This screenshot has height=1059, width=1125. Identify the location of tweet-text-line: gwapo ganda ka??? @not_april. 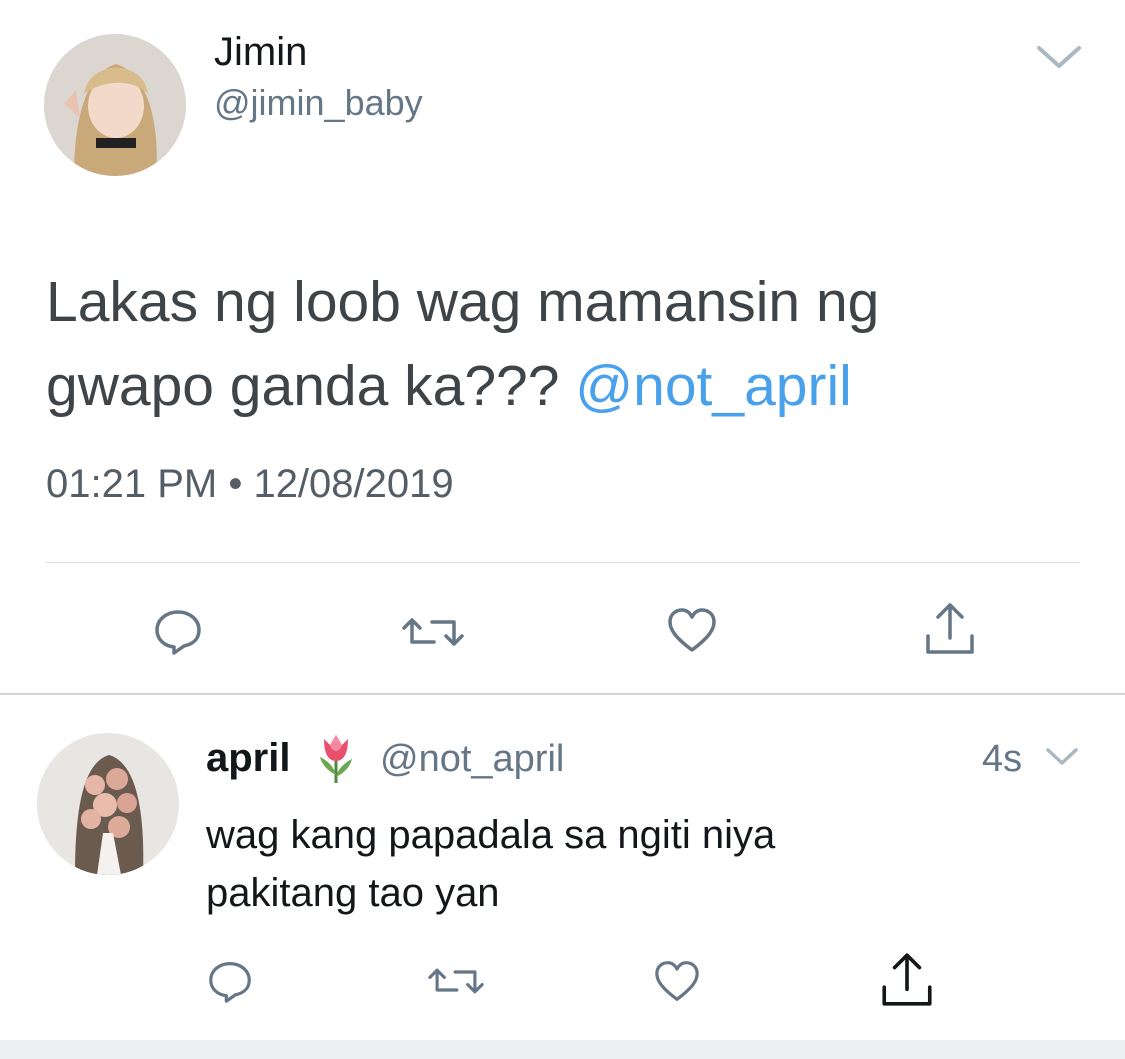
(566, 386).